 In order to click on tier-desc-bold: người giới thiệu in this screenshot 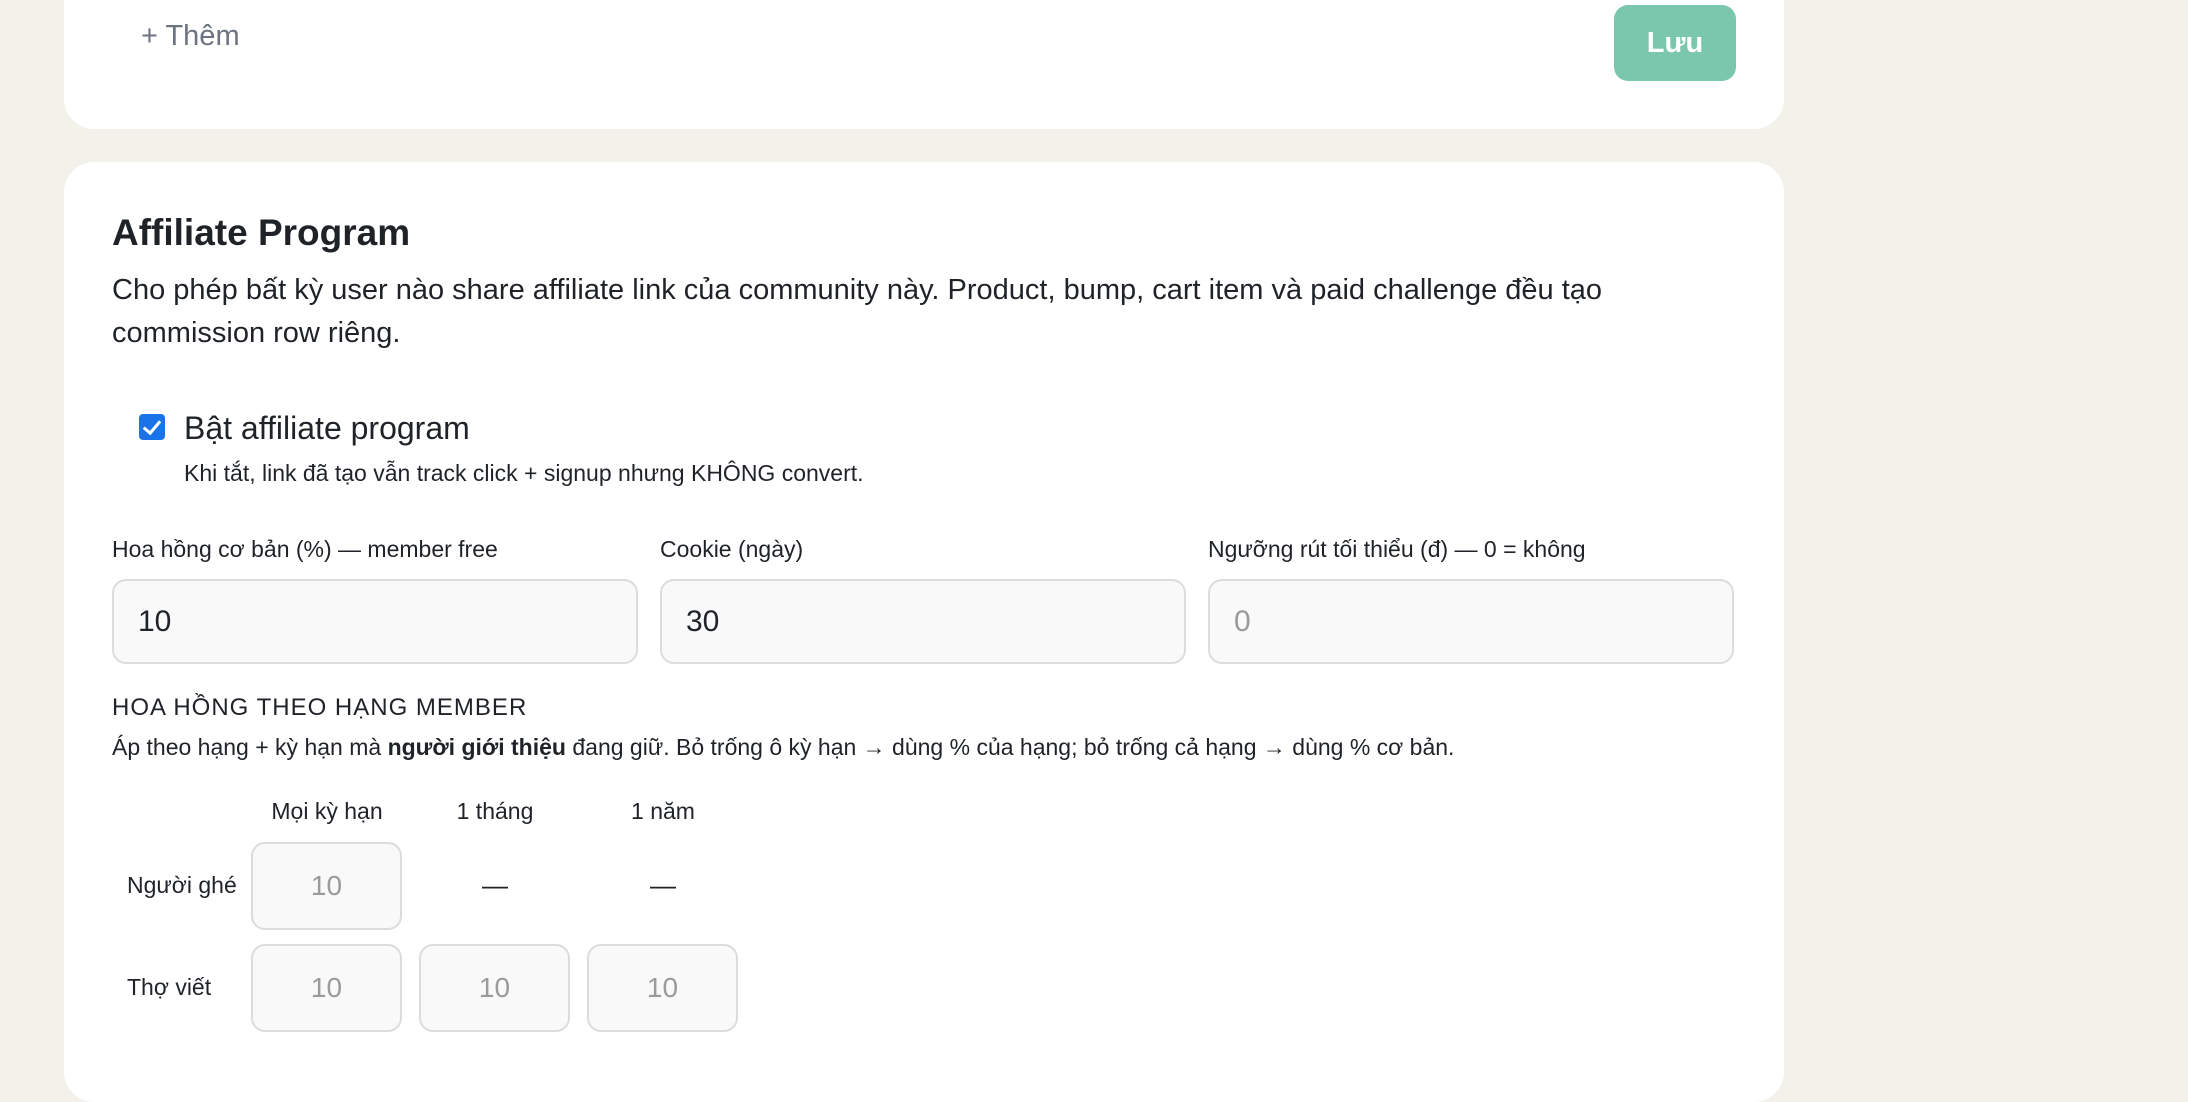, I will do `click(476, 747)`.